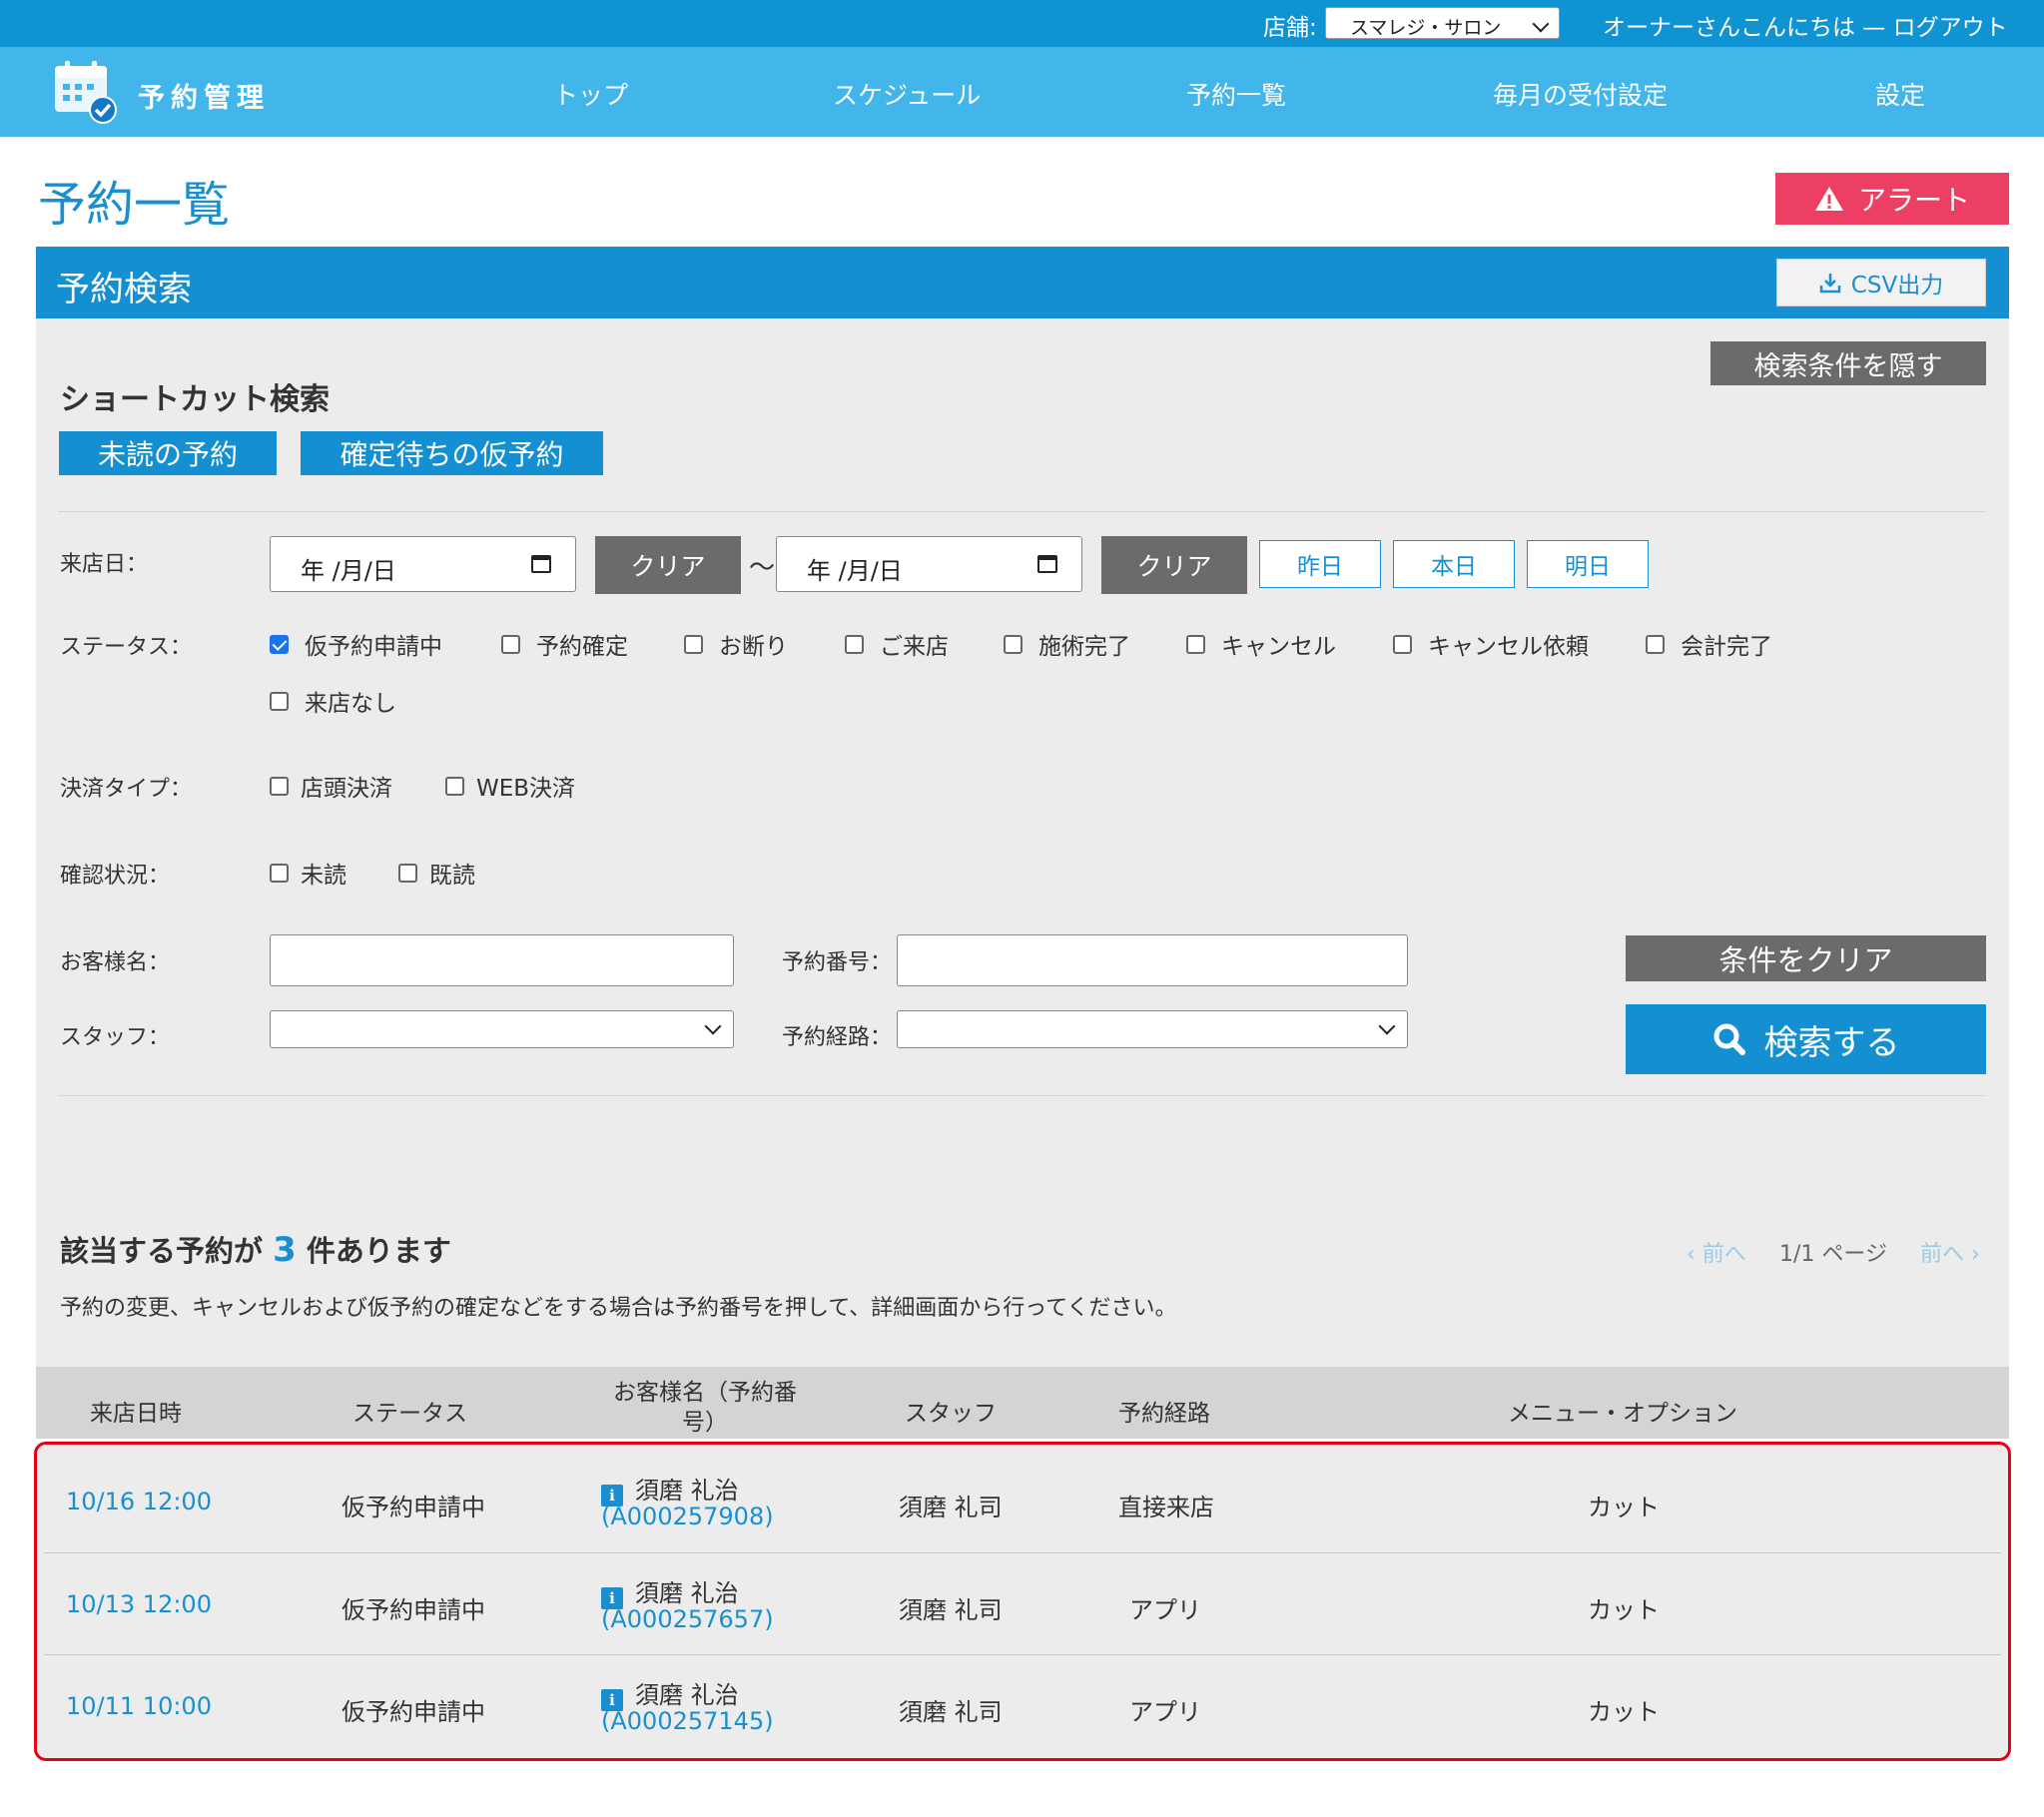 This screenshot has height=1817, width=2044. Describe the element at coordinates (195, 400) in the screenshot. I see `shortcut-search-title: ショートカット検索` at that location.